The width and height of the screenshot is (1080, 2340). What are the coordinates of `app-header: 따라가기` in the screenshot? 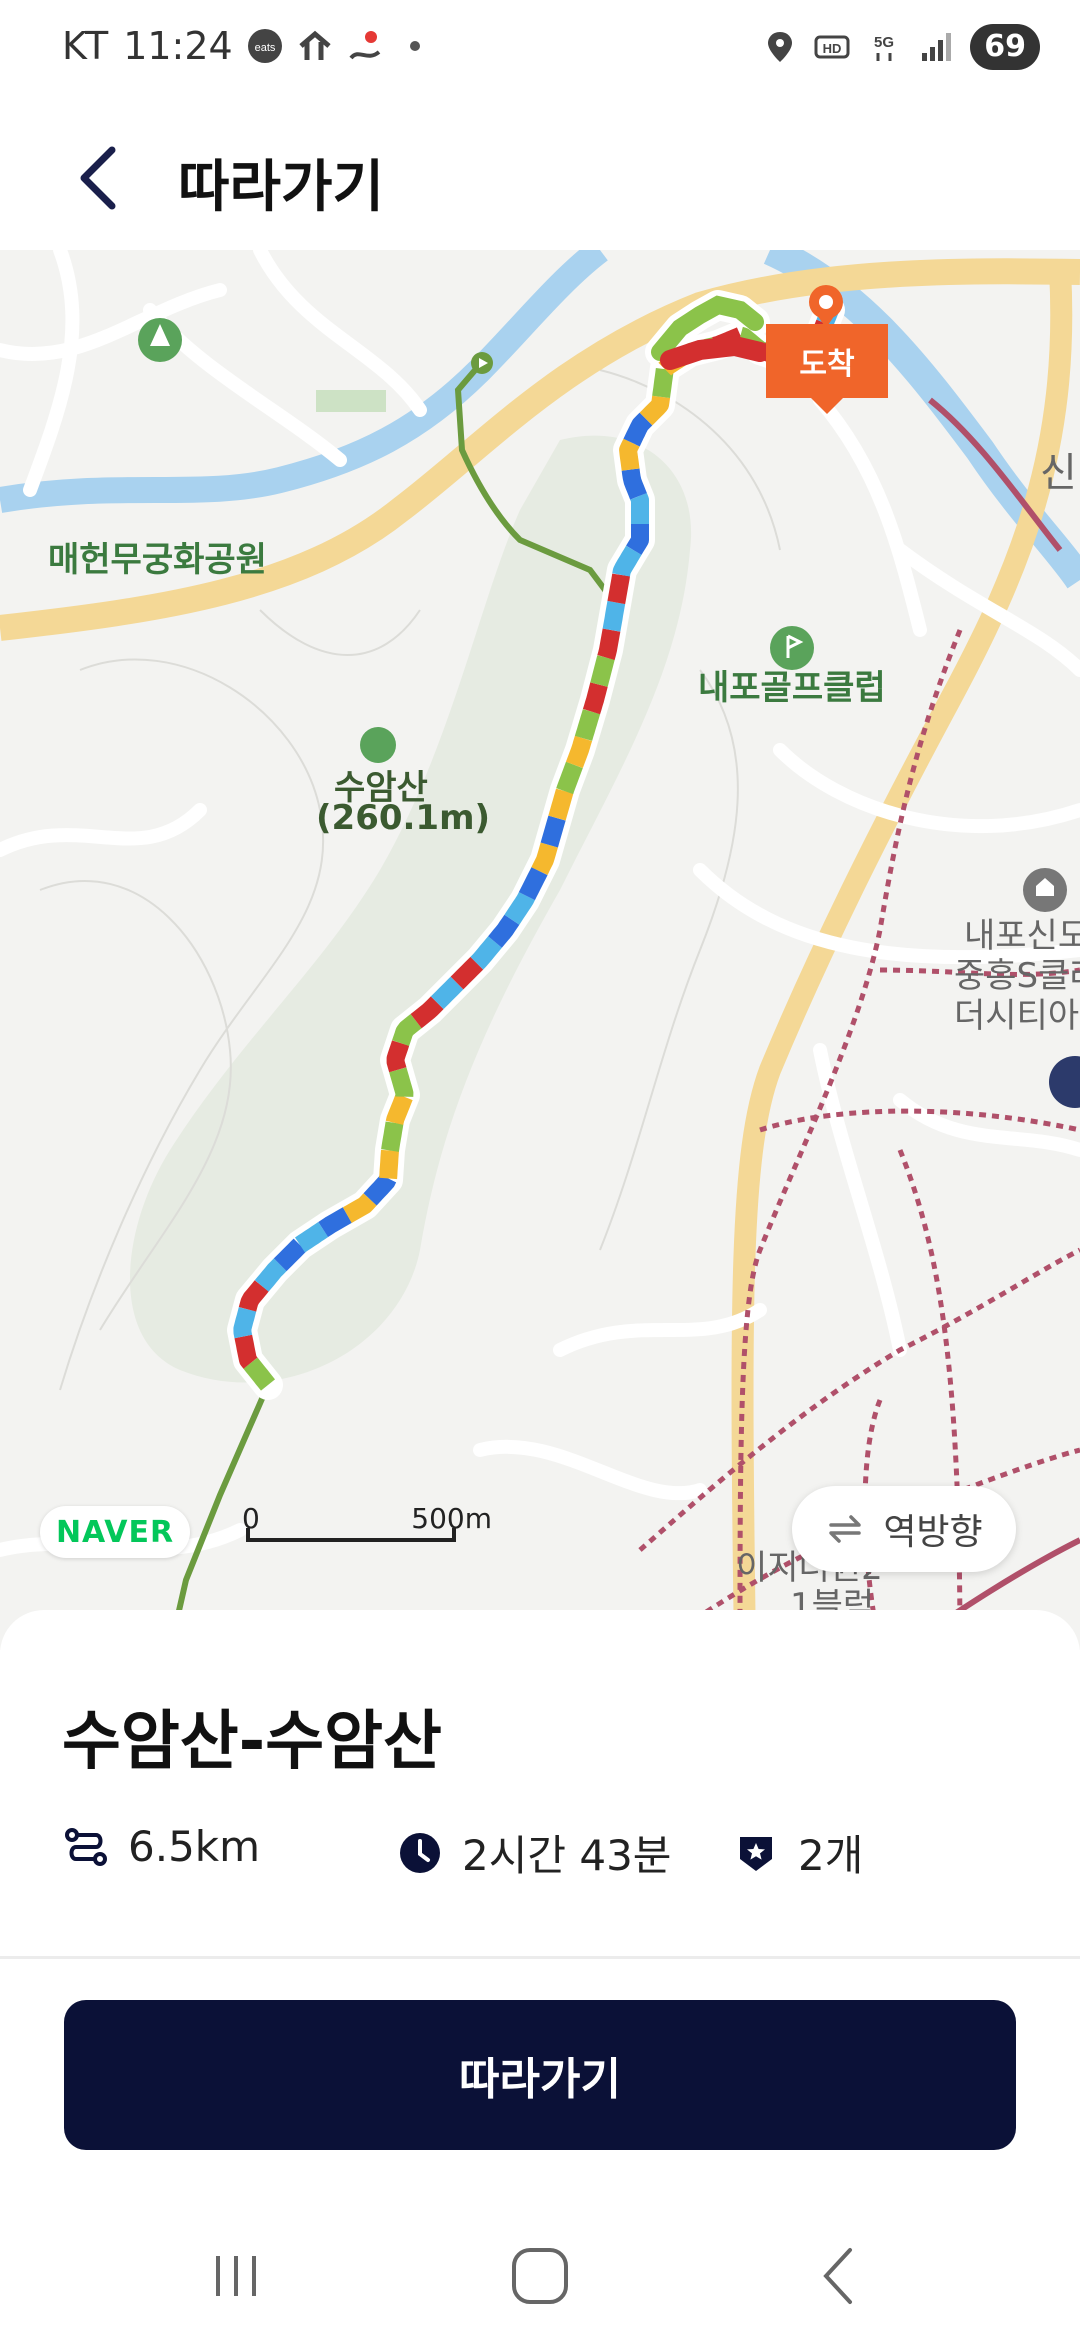 It's located at (540, 175).